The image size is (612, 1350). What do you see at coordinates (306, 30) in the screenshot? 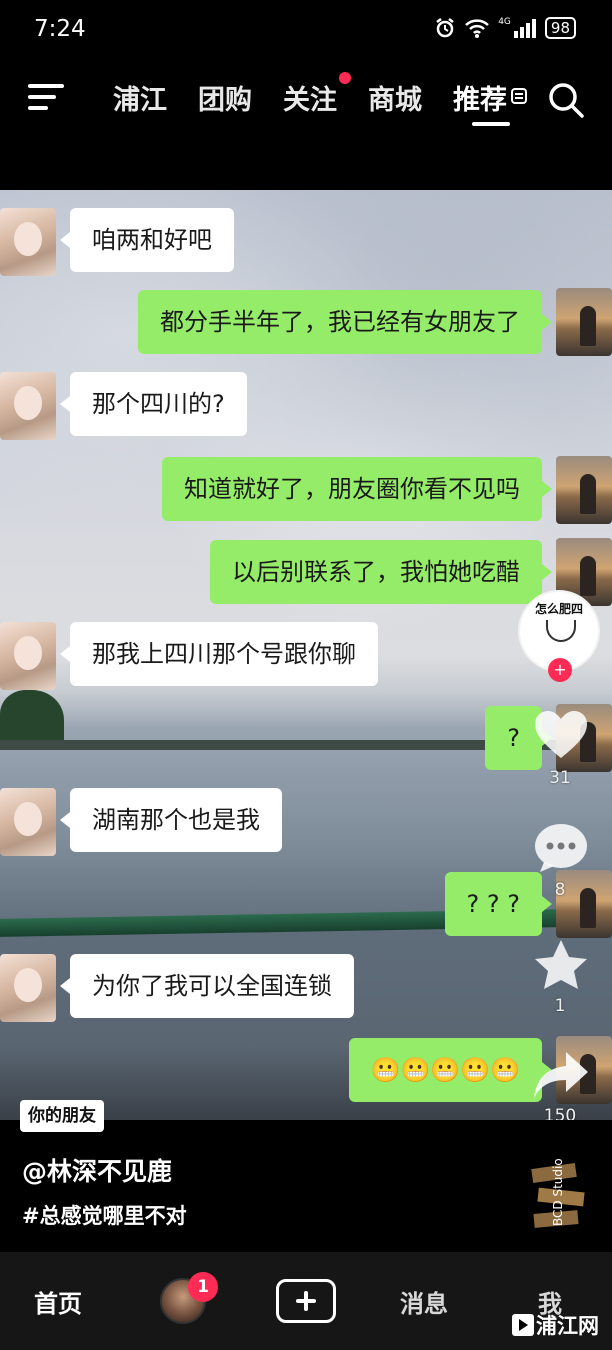
I see `status-bar: 7:24 4G 98` at bounding box center [306, 30].